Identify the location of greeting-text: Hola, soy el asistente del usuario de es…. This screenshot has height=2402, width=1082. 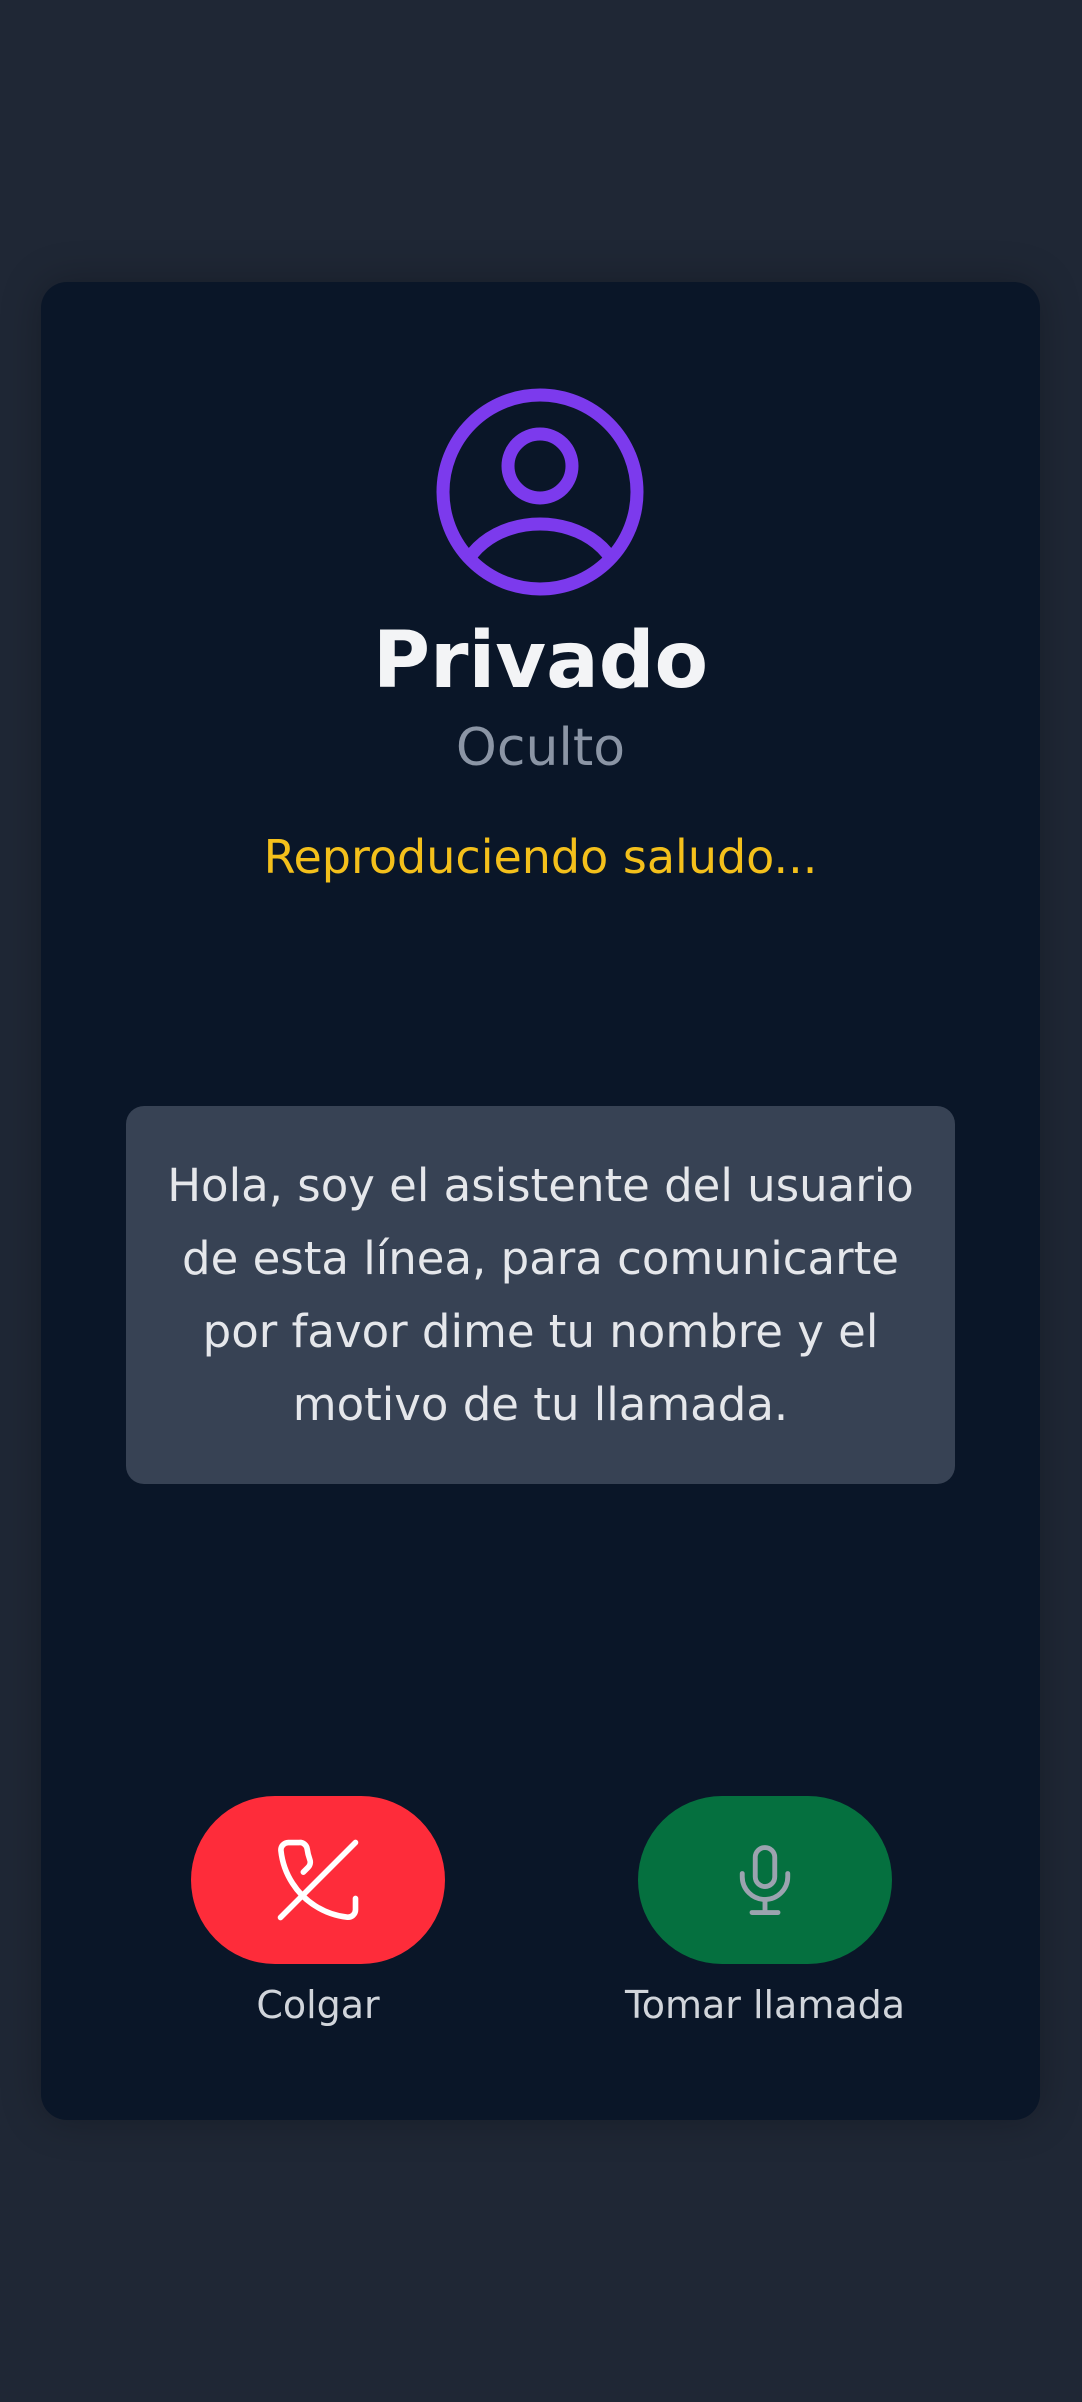
(540, 1295).